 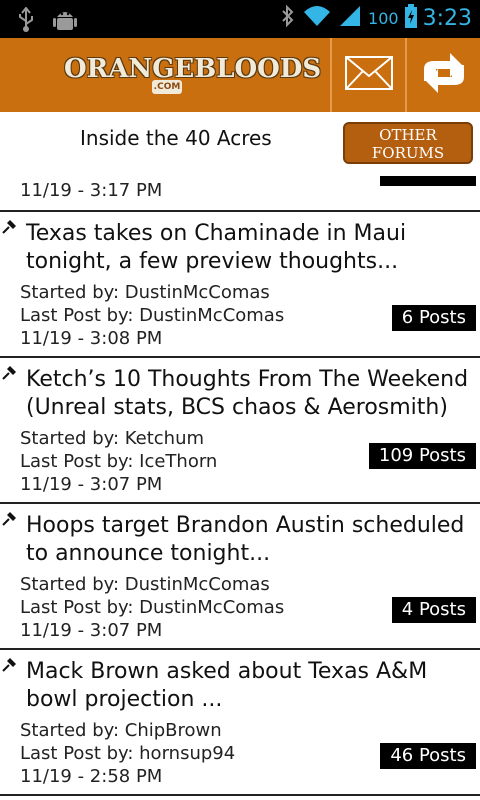 I want to click on thread-last-post-by: Last Post by: hornsup94, so click(x=128, y=753).